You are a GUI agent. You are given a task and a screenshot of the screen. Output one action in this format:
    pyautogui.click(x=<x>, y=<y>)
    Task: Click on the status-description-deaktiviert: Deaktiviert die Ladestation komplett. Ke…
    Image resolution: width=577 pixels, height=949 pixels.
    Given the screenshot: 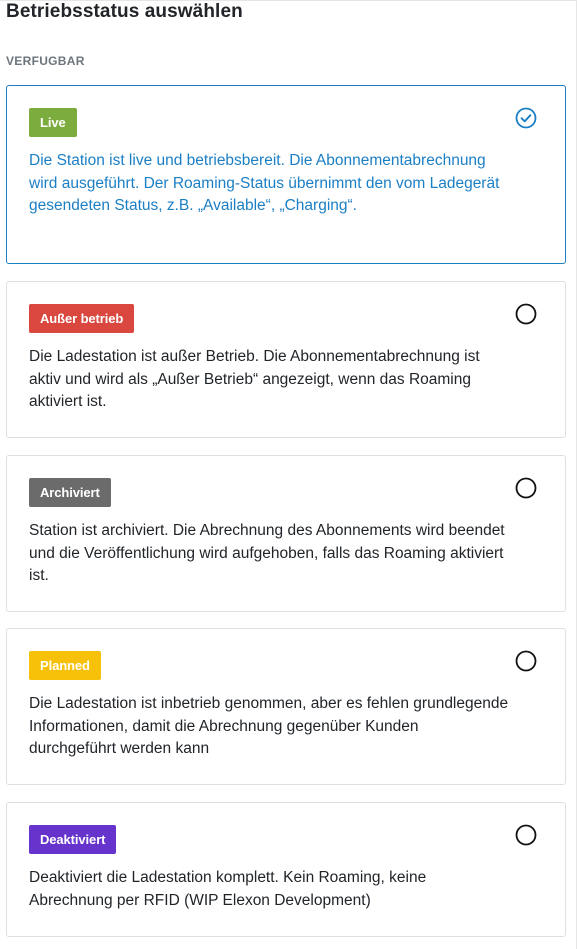 What is the action you would take?
    pyautogui.click(x=228, y=889)
    